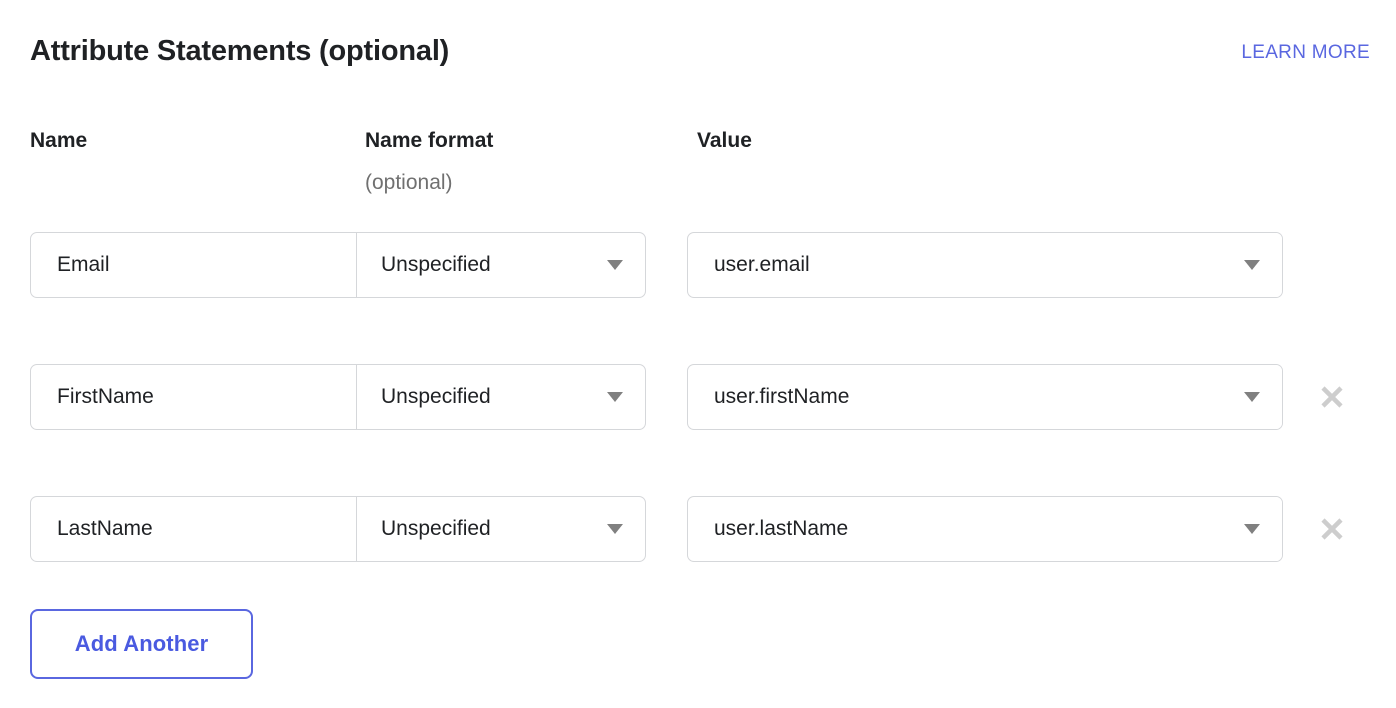 This screenshot has height=708, width=1396. I want to click on column-header-value: Value, so click(724, 140).